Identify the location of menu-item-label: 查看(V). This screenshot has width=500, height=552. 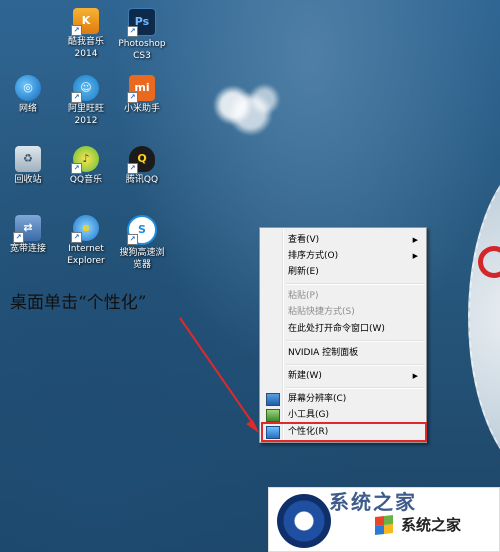
(304, 240).